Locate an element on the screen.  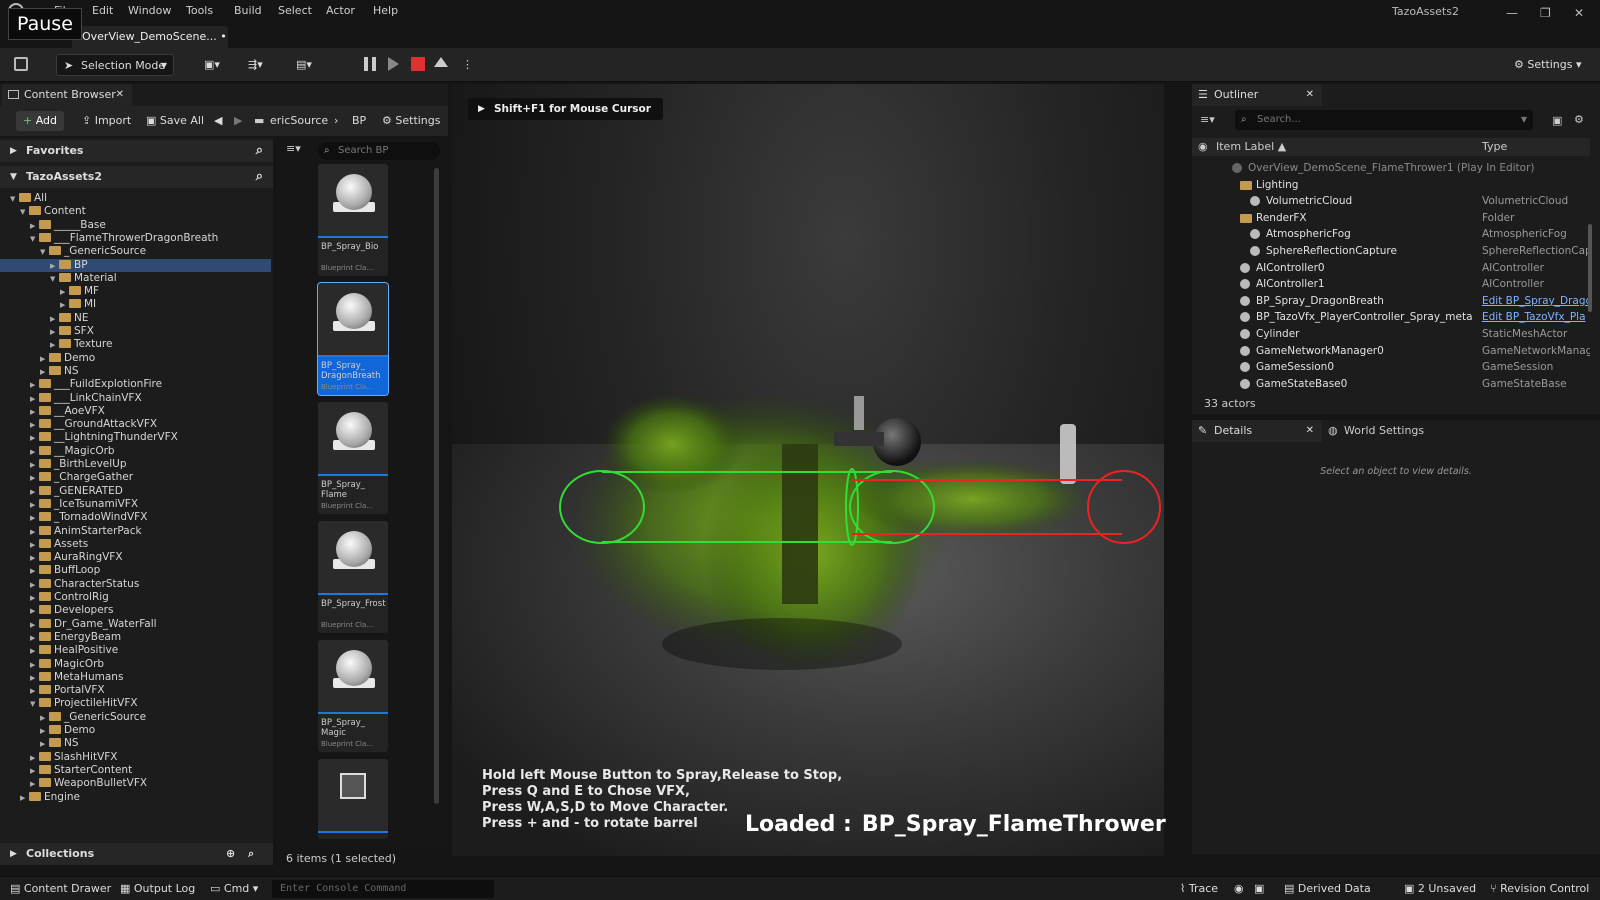
tree-folder-item: ▶ Engine is located at coordinates (135, 797).